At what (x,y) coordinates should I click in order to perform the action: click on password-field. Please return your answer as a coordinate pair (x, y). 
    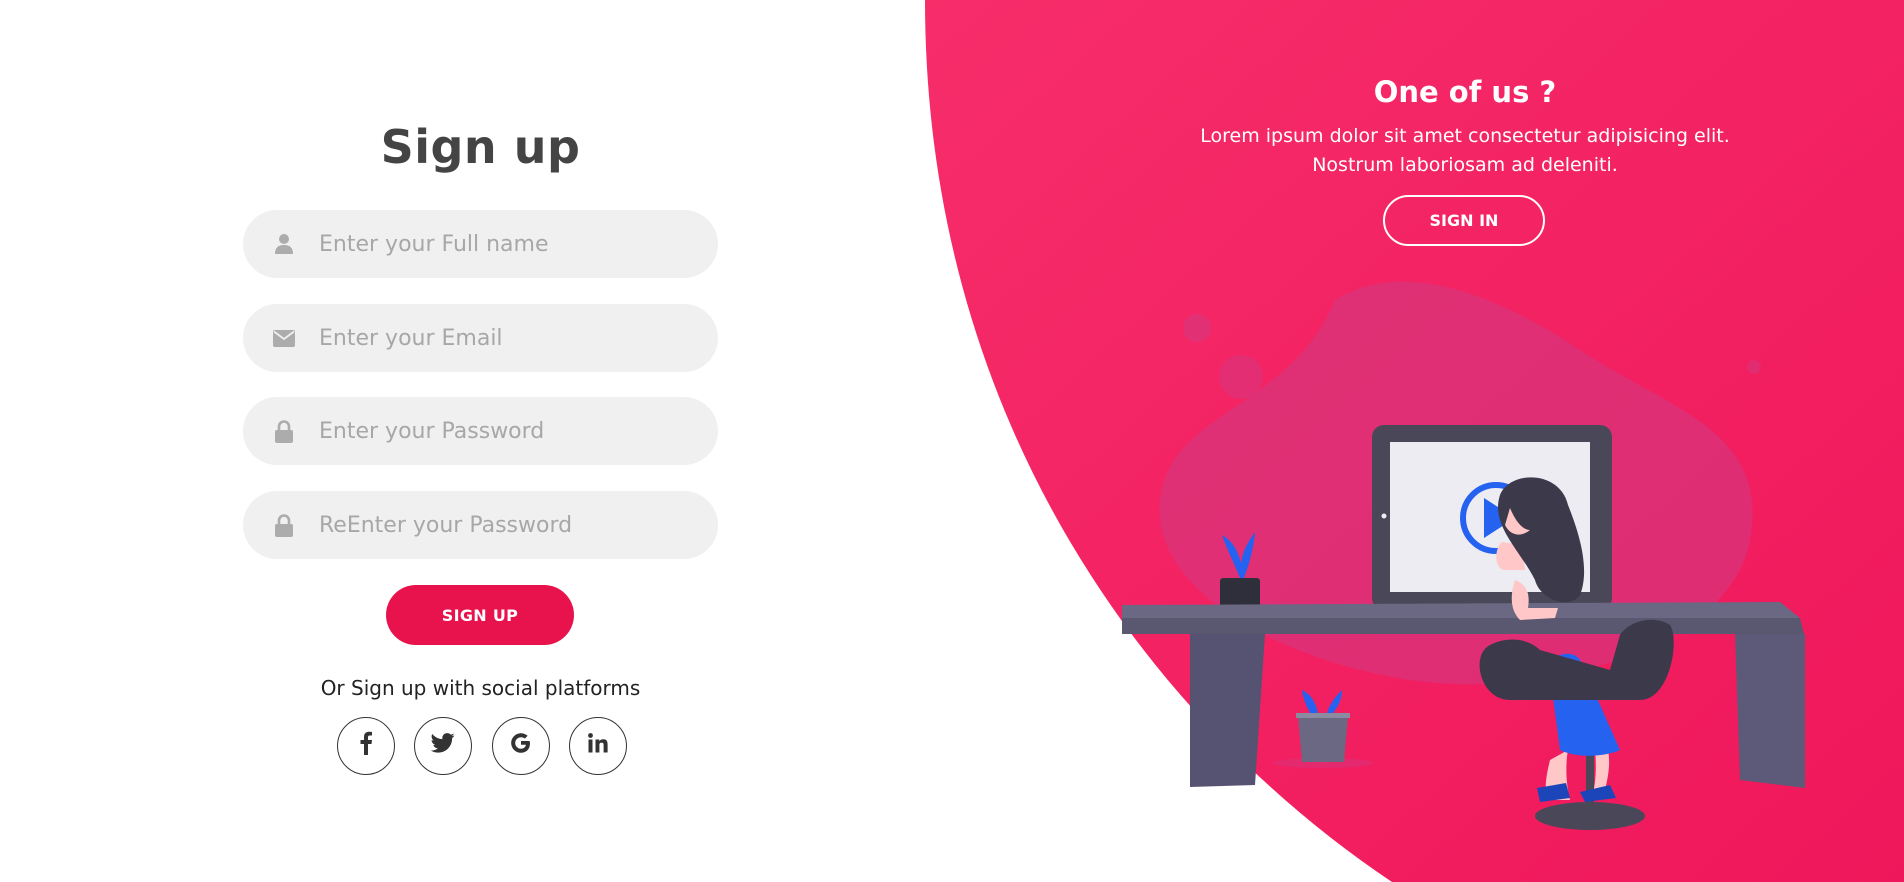
    Looking at the image, I should click on (480, 431).